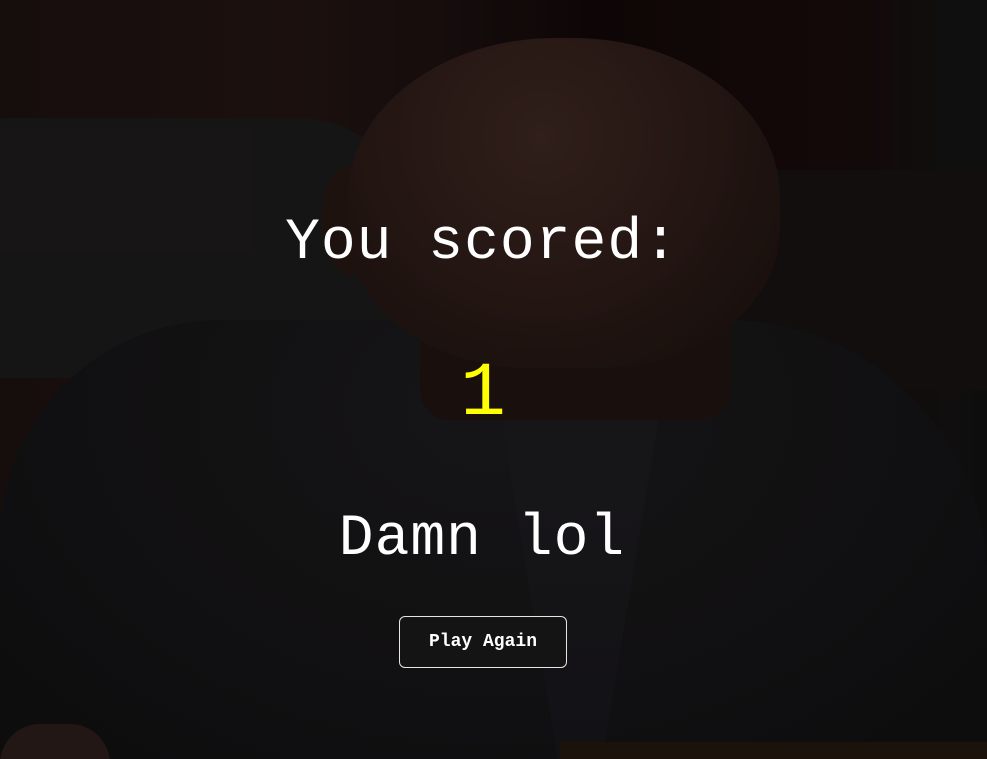 Image resolution: width=987 pixels, height=759 pixels. Describe the element at coordinates (483, 394) in the screenshot. I see `score-value: 1` at that location.